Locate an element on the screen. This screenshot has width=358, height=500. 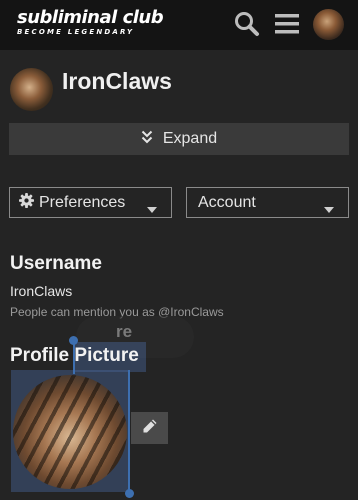
account-dropdown: Account is located at coordinates (267, 202).